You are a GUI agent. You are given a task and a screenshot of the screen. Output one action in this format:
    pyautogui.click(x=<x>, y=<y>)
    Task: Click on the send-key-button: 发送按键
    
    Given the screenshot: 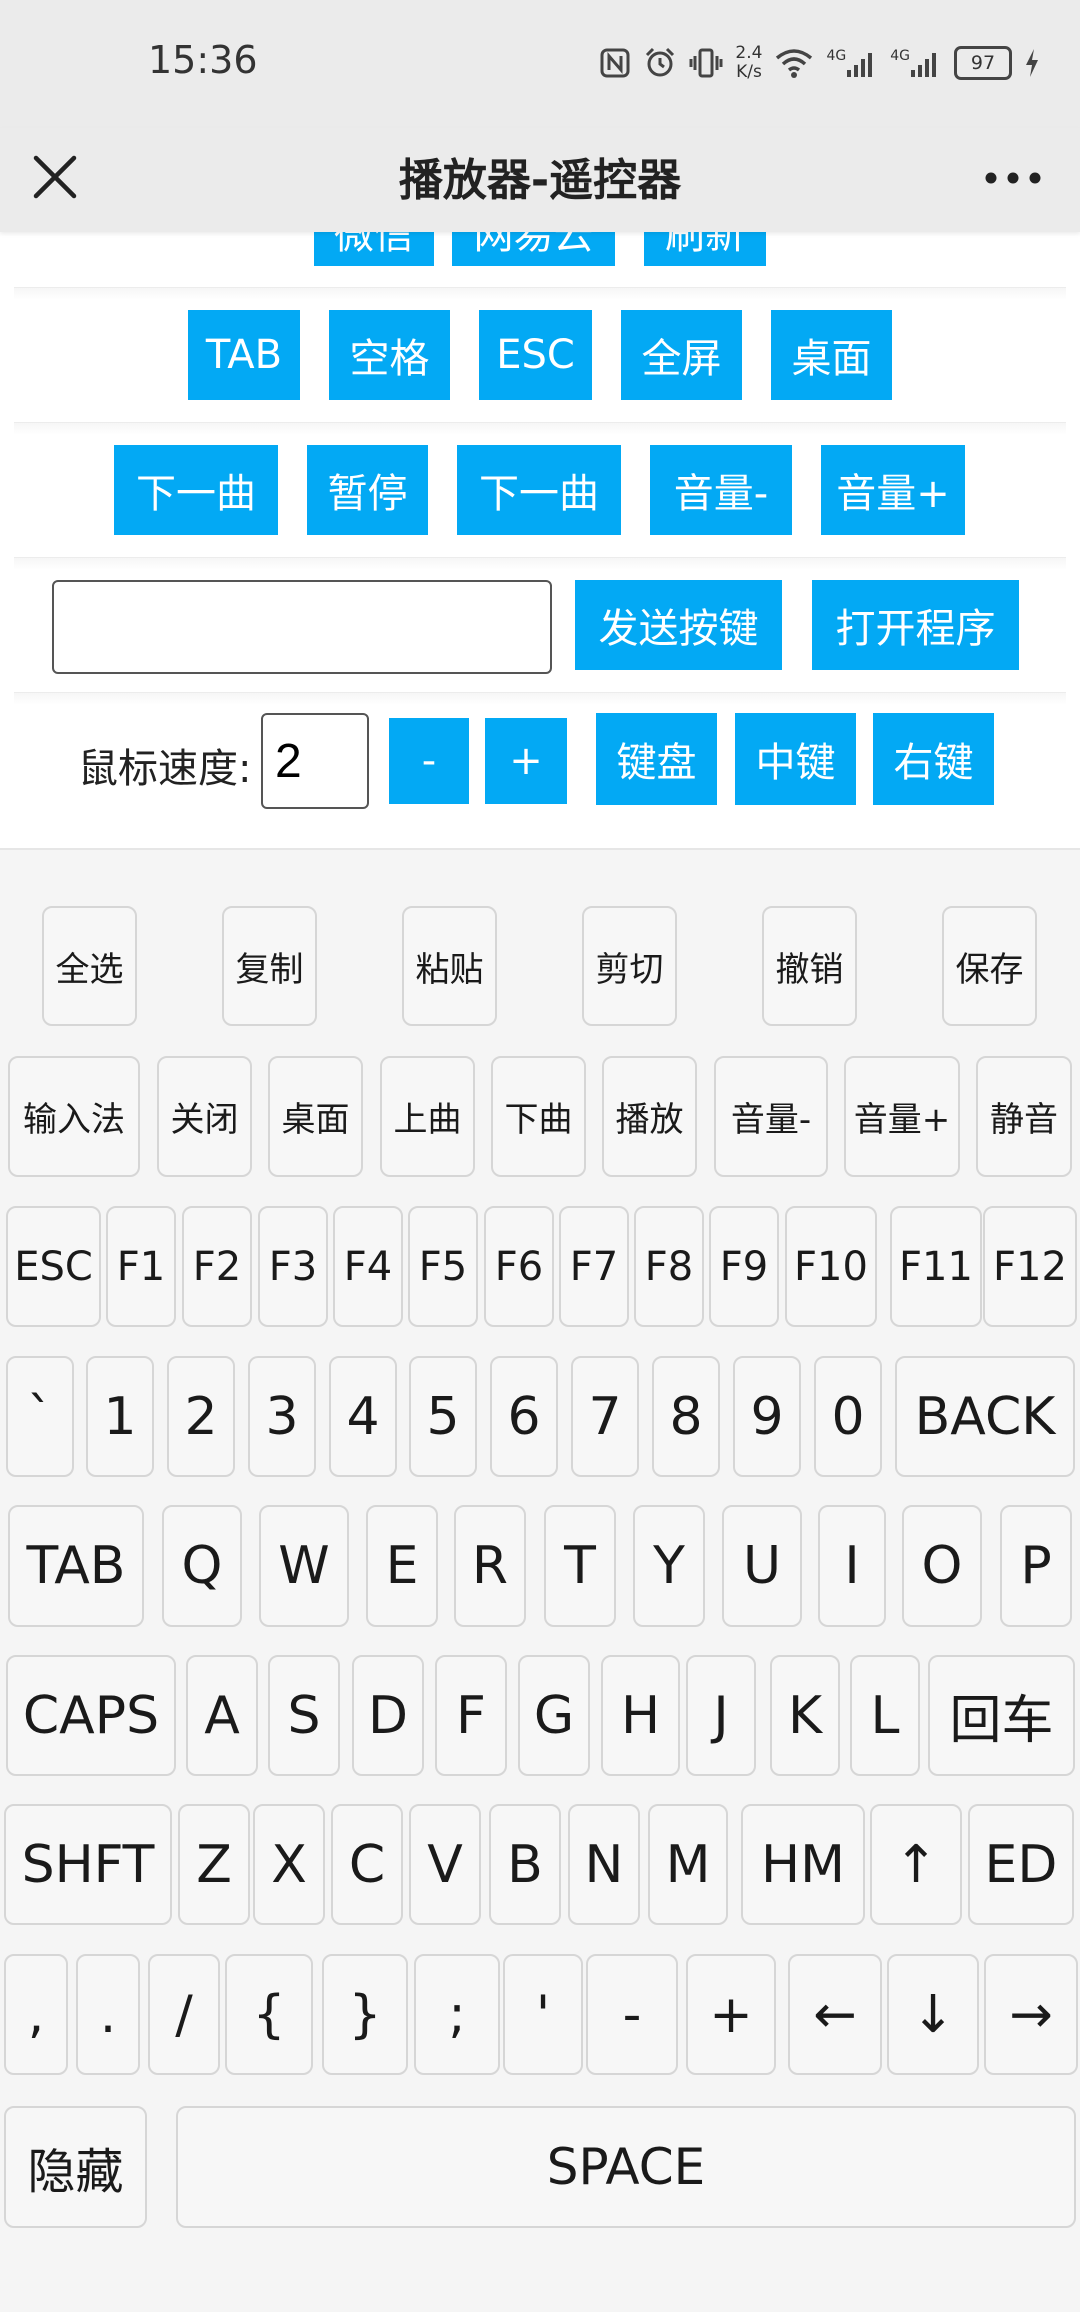 What is the action you would take?
    pyautogui.click(x=678, y=625)
    